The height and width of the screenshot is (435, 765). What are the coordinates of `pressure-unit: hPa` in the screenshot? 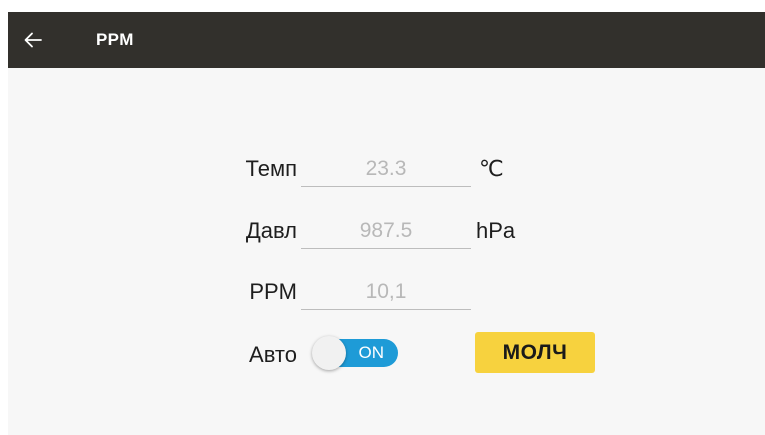 It's located at (496, 230).